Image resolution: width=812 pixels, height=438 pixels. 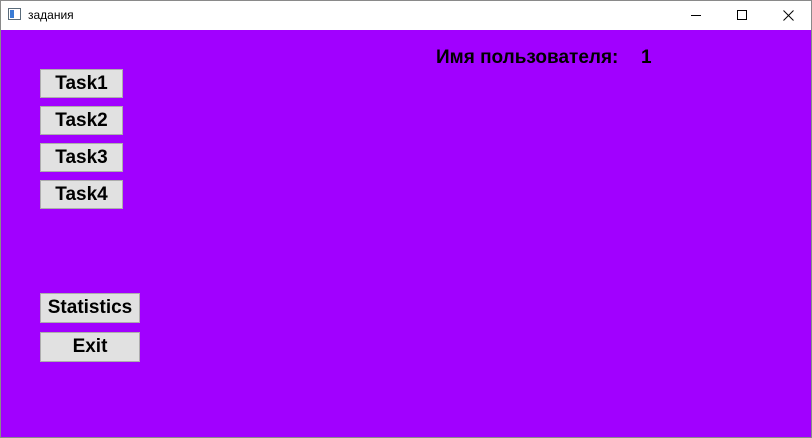 I want to click on title-bar: задания, so click(x=406, y=15).